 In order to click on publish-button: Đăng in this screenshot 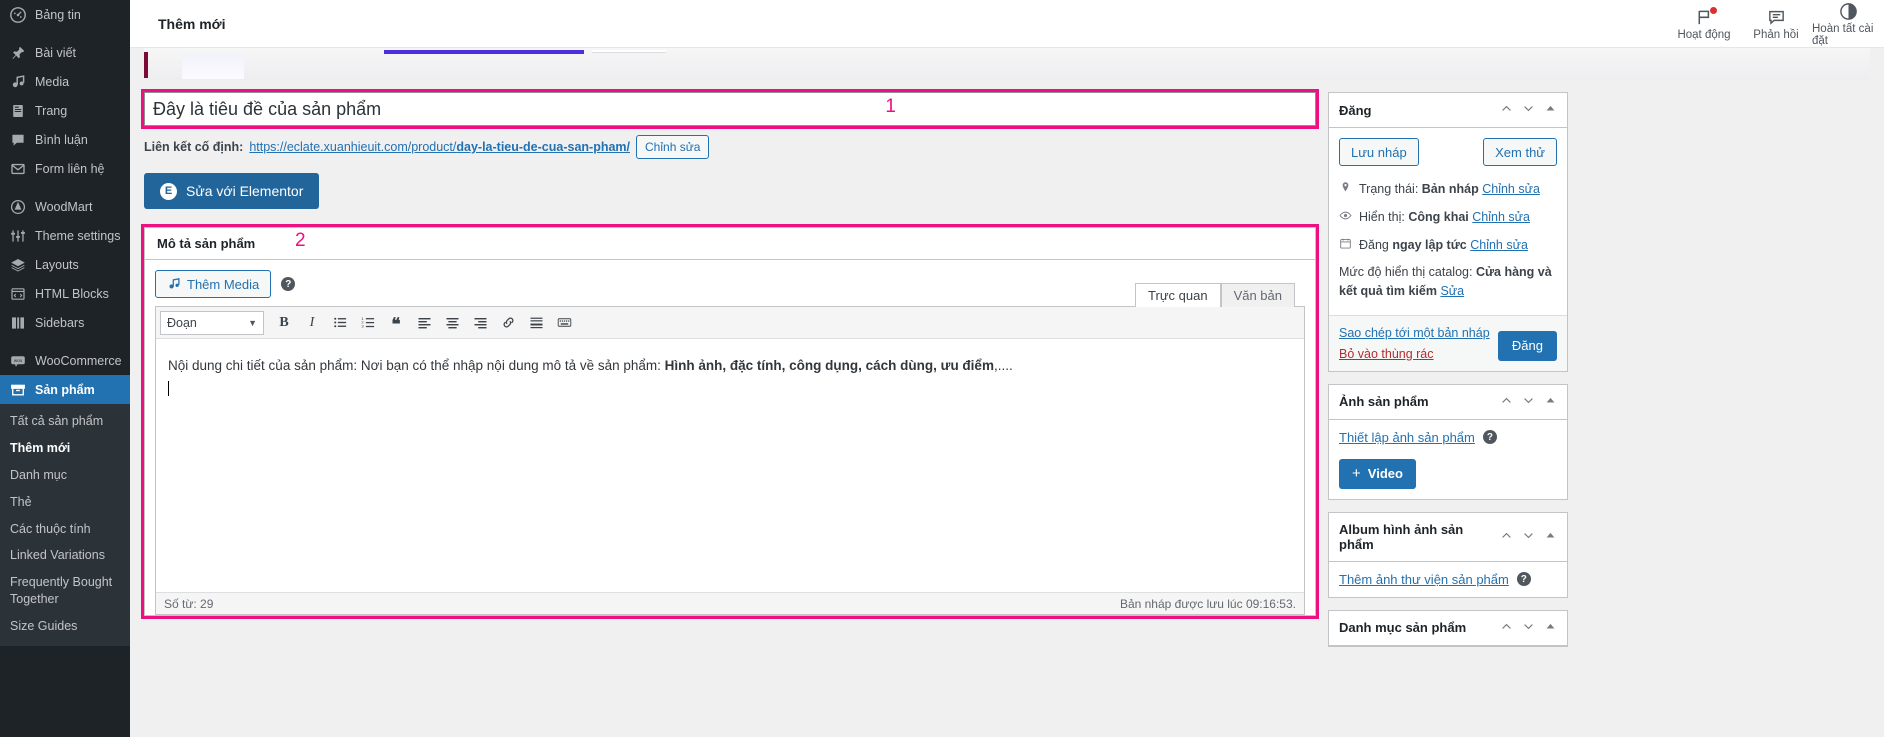, I will do `click(1527, 345)`.